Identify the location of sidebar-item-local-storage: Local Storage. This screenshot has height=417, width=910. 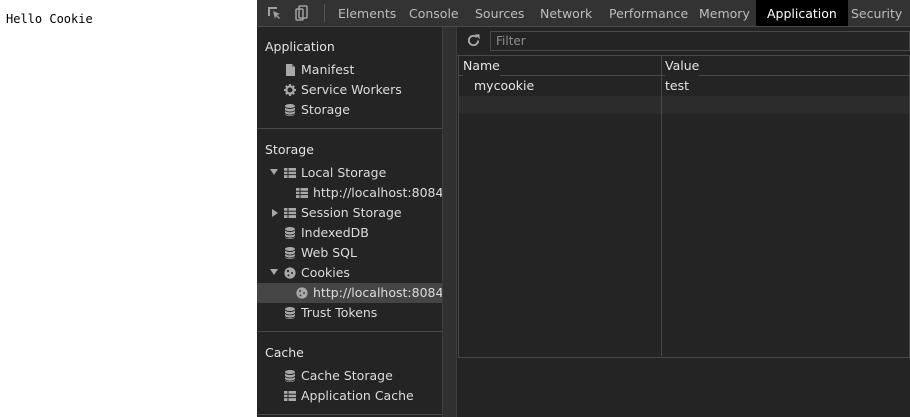
(349, 173).